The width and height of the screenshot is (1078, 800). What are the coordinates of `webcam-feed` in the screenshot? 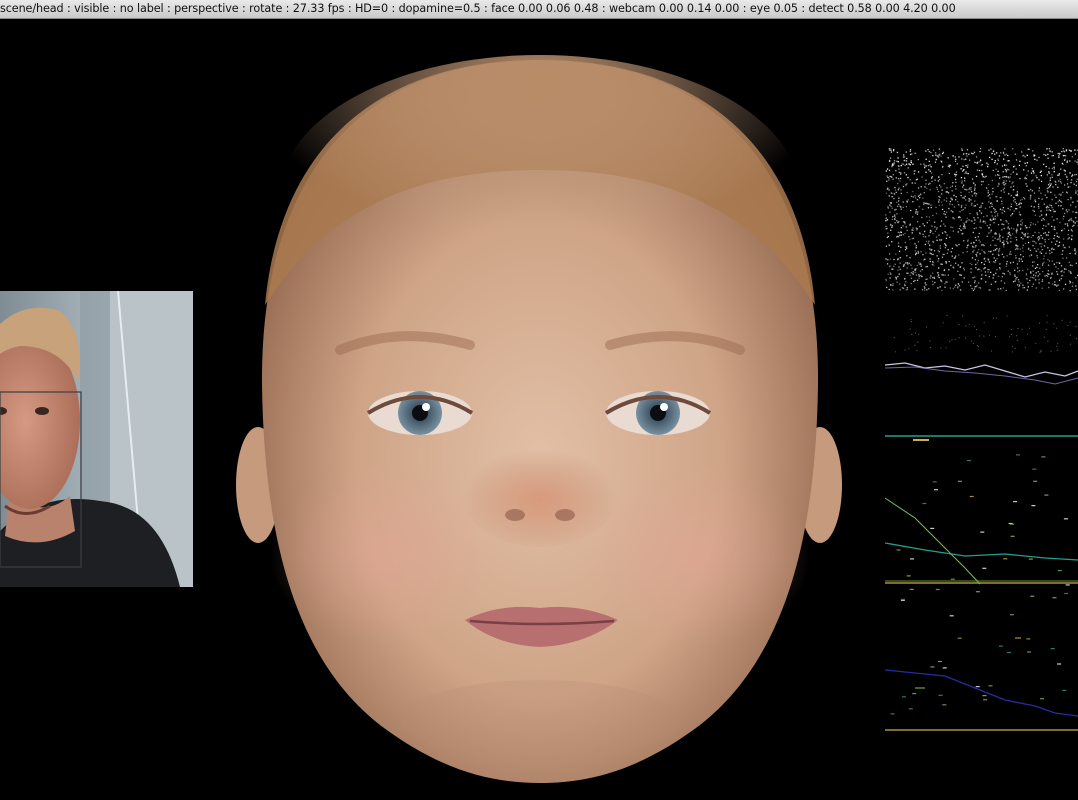 It's located at (96, 439).